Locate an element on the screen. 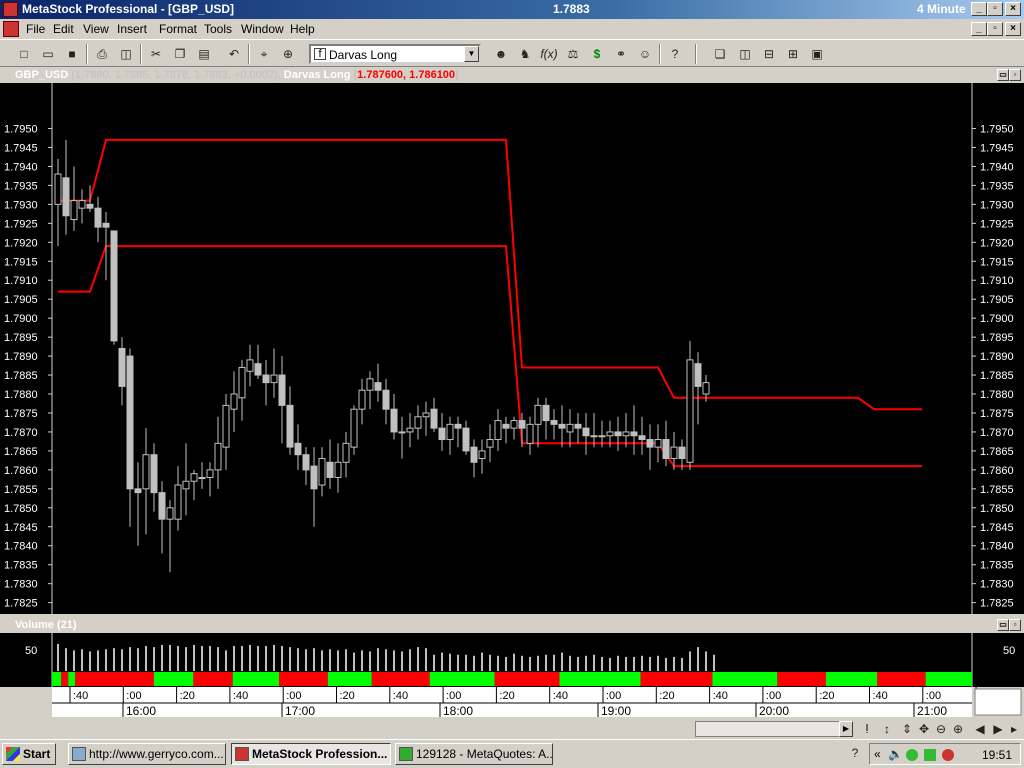 This screenshot has width=1024, height=768. open-folder-icon: ▭ is located at coordinates (48, 54).